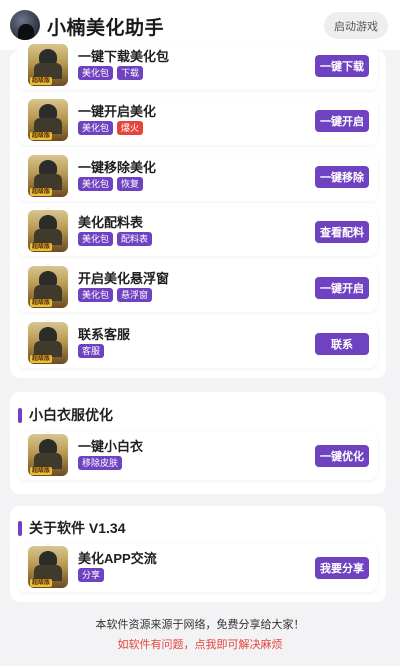 This screenshot has height=666, width=400. I want to click on item-title: 一键开启美化, so click(117, 111).